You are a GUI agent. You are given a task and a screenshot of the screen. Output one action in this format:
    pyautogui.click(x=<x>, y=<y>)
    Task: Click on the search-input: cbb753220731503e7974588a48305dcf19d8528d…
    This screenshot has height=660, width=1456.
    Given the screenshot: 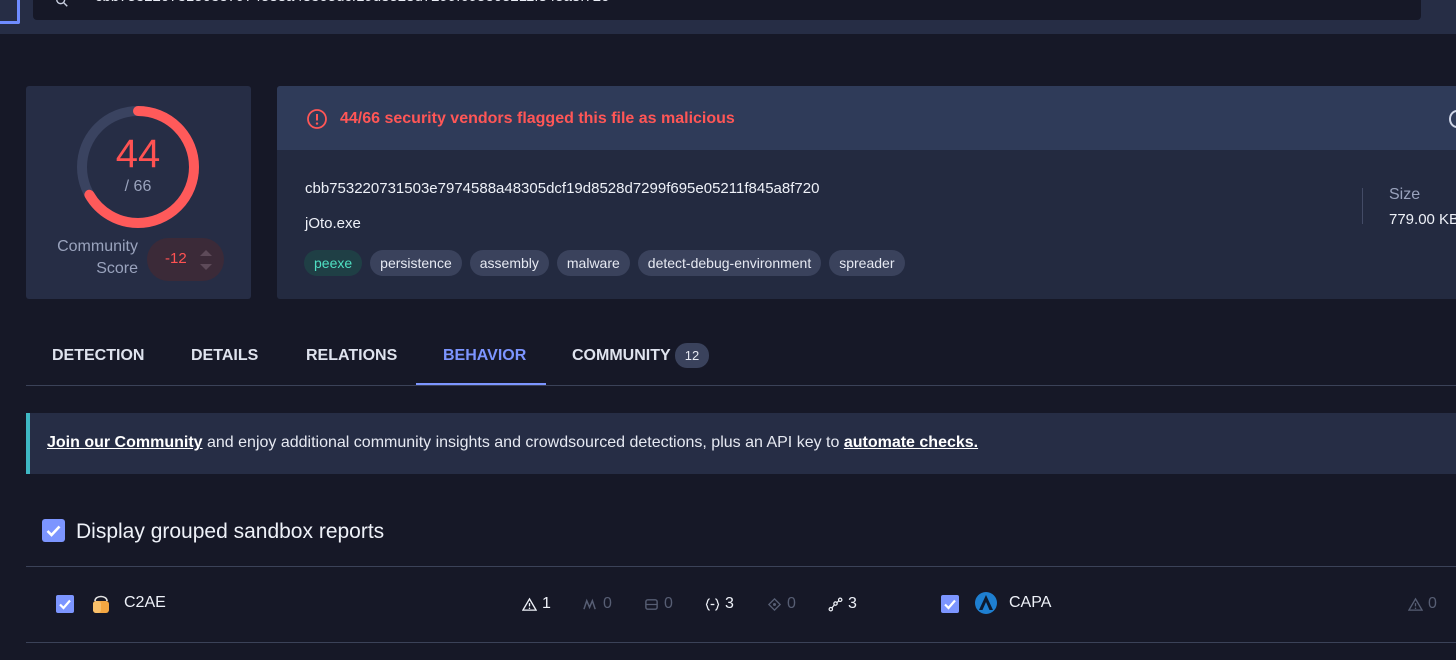 What is the action you would take?
    pyautogui.click(x=727, y=10)
    